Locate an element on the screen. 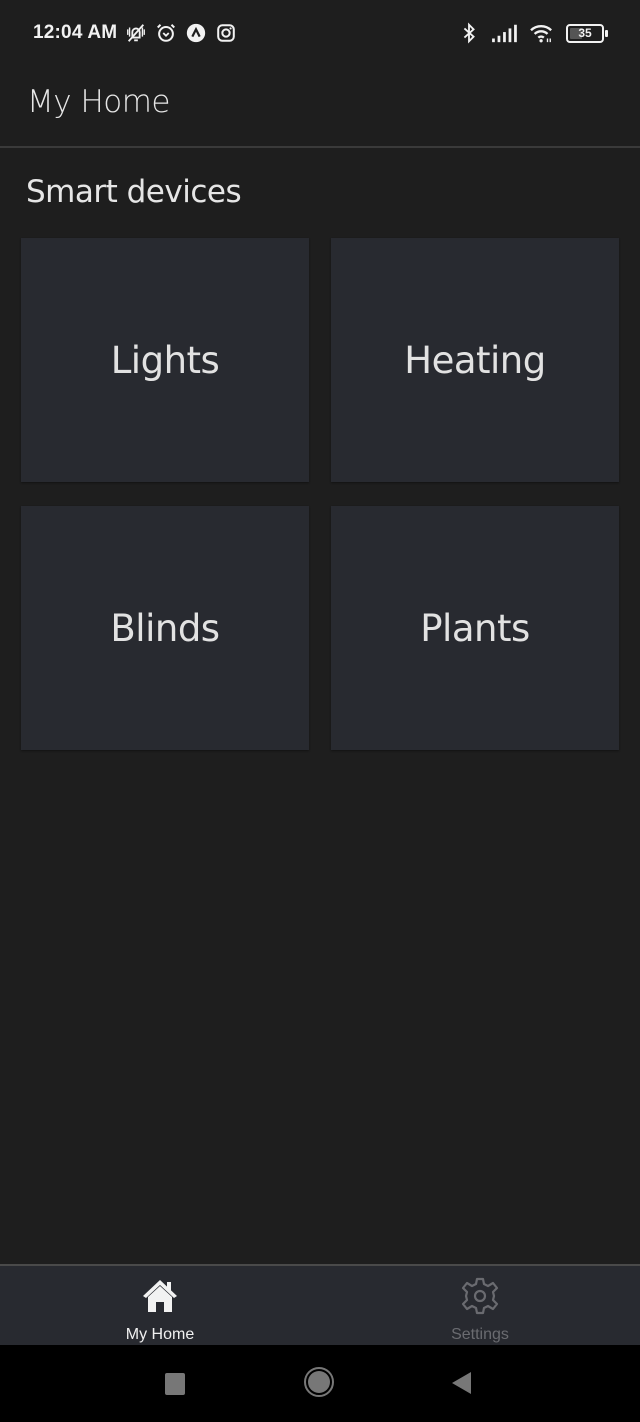 This screenshot has height=1422, width=640. device-tile-plants: Plants is located at coordinates (475, 628).